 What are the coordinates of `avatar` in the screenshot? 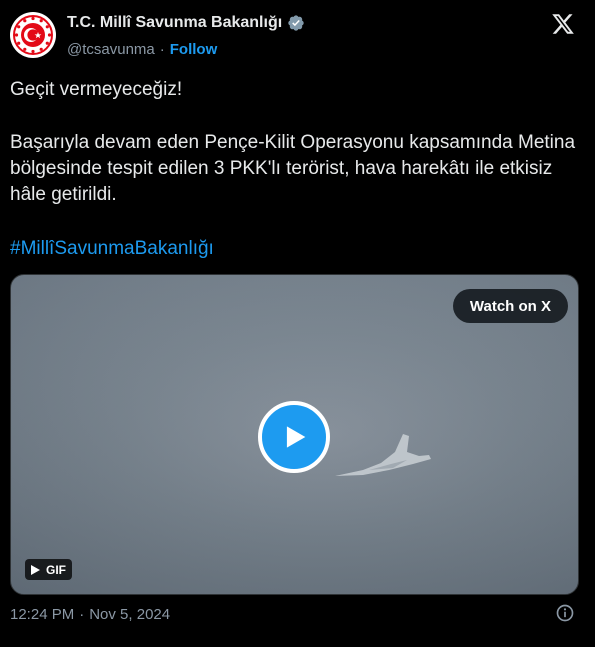 It's located at (33, 35).